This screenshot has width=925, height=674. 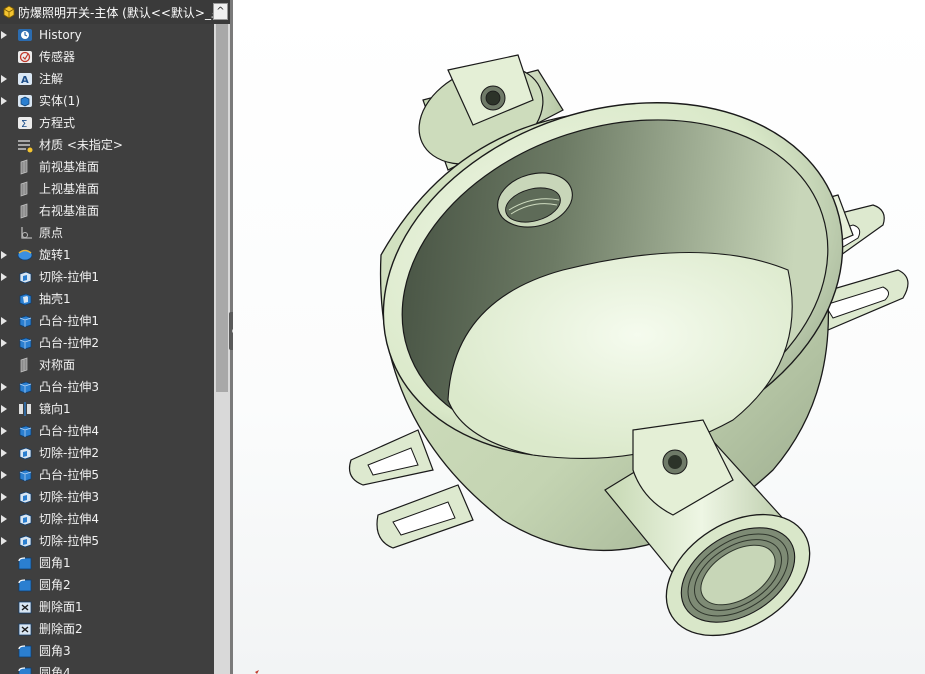 What do you see at coordinates (57, 365) in the screenshot?
I see `tree-item-label: 对称面` at bounding box center [57, 365].